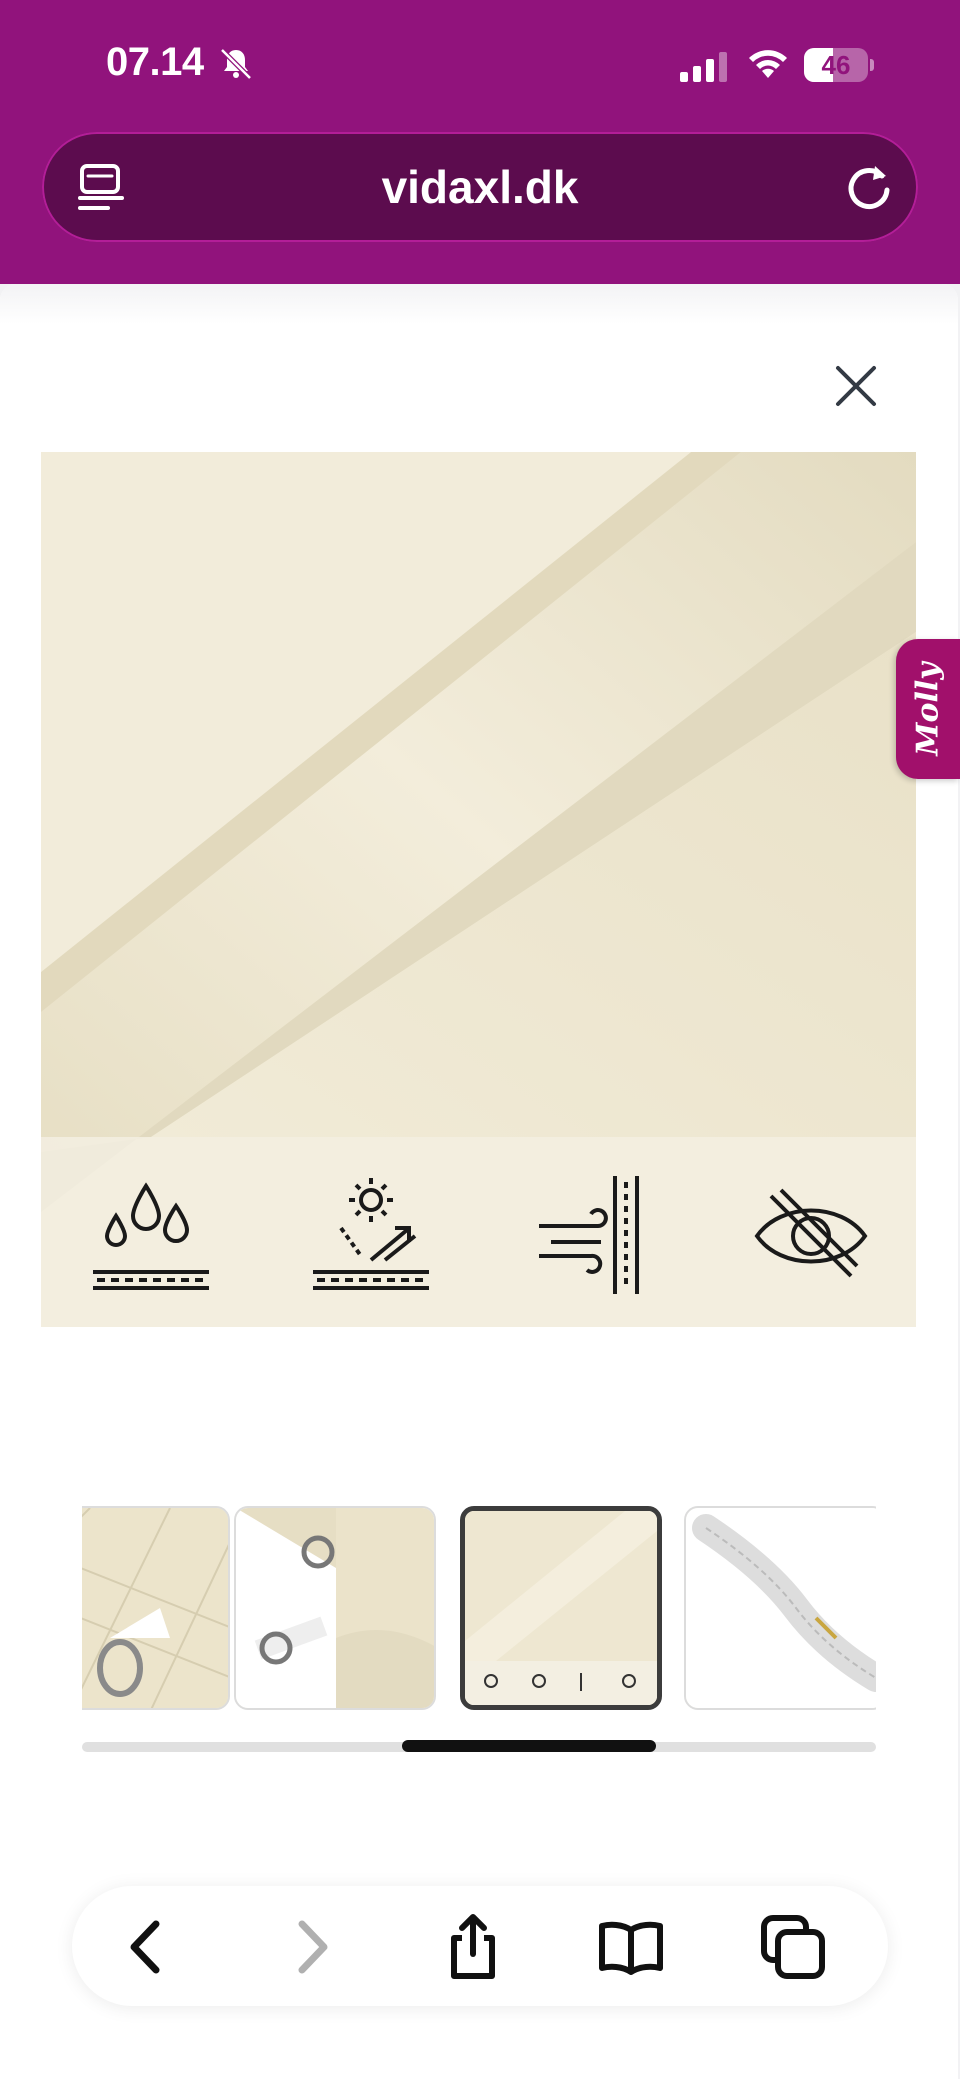 The image size is (960, 2079). What do you see at coordinates (479, 304) in the screenshot?
I see `modal-top-fade` at bounding box center [479, 304].